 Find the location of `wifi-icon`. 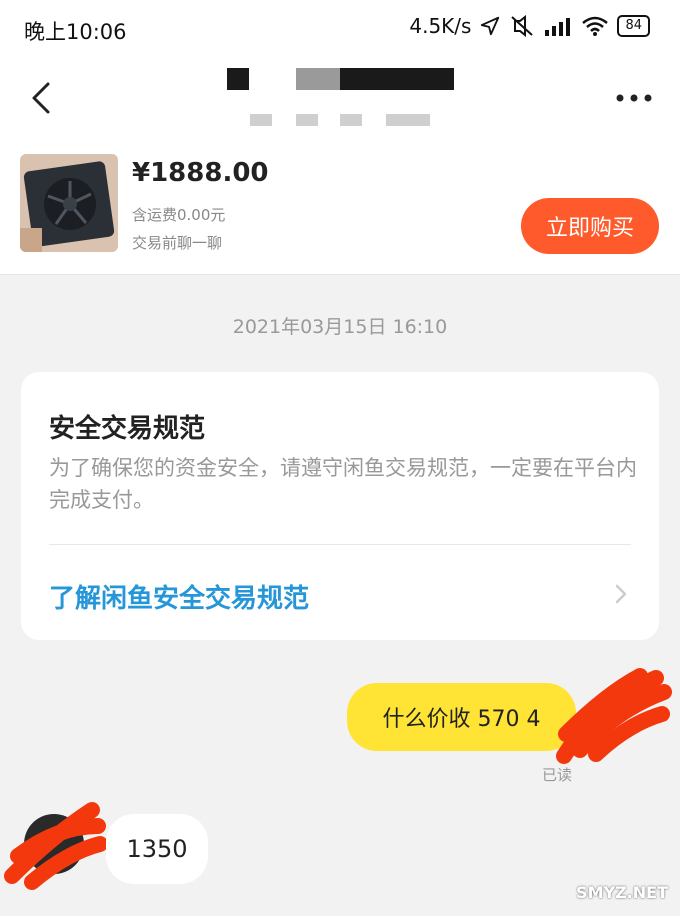

wifi-icon is located at coordinates (595, 26).